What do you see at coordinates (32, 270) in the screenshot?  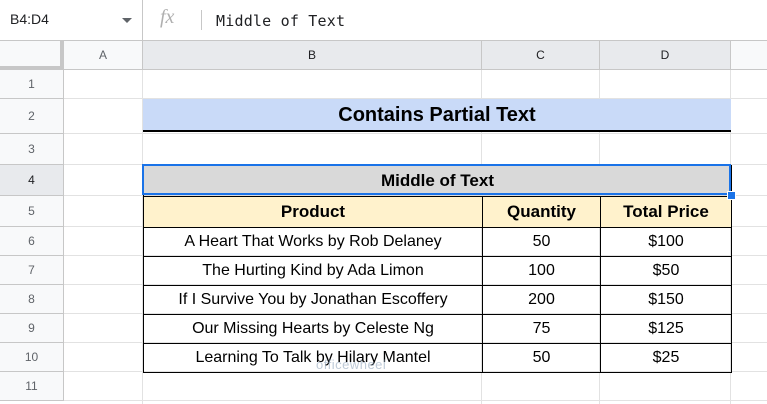 I see `row-header-7: 7` at bounding box center [32, 270].